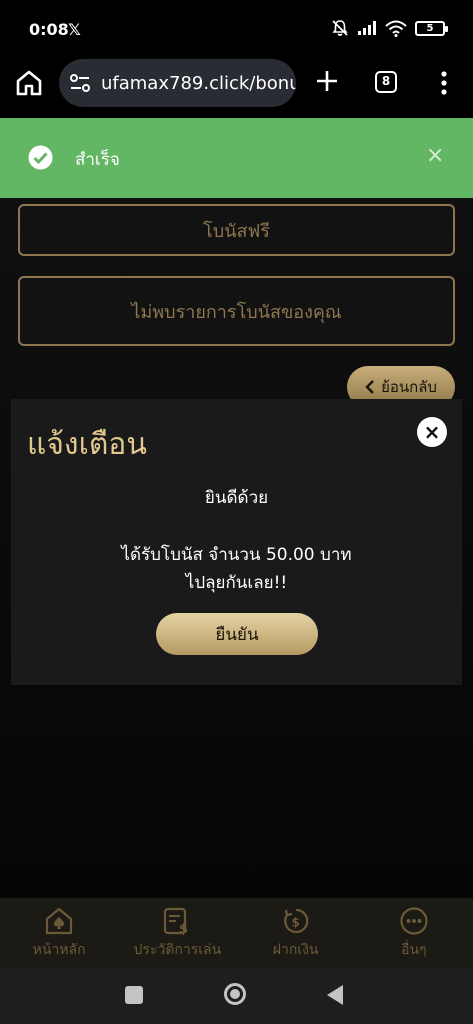  What do you see at coordinates (237, 634) in the screenshot?
I see `confirm-button: ยืนยัน` at bounding box center [237, 634].